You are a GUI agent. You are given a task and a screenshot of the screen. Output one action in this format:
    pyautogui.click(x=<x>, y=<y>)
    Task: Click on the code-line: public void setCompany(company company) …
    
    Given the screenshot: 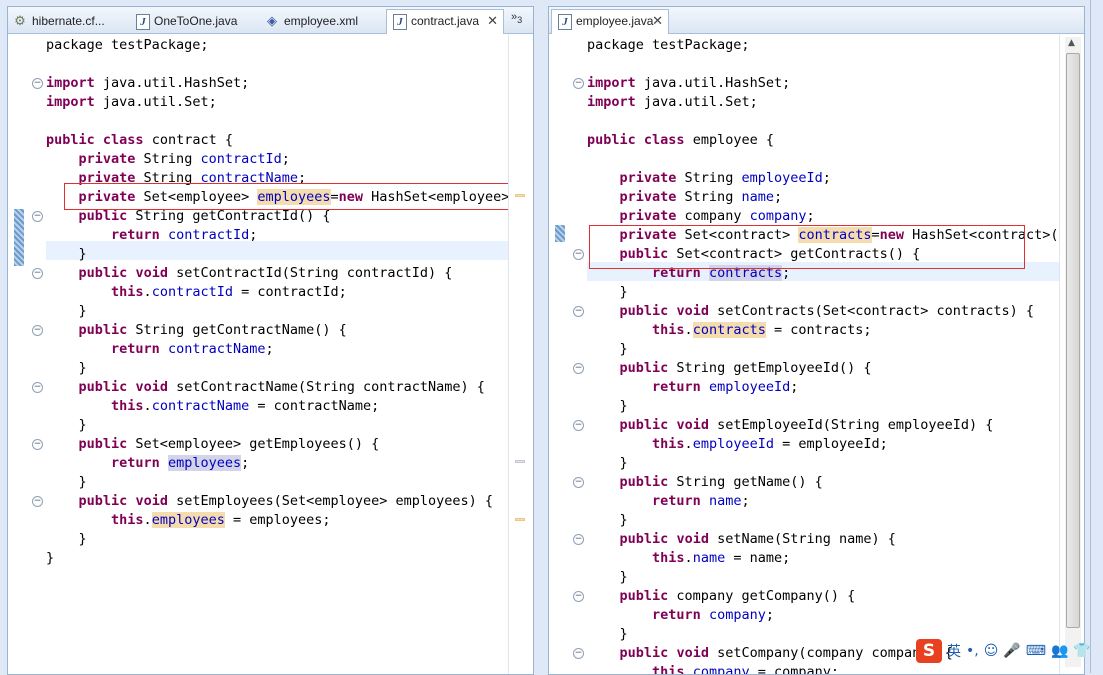 What is the action you would take?
    pyautogui.click(x=770, y=653)
    